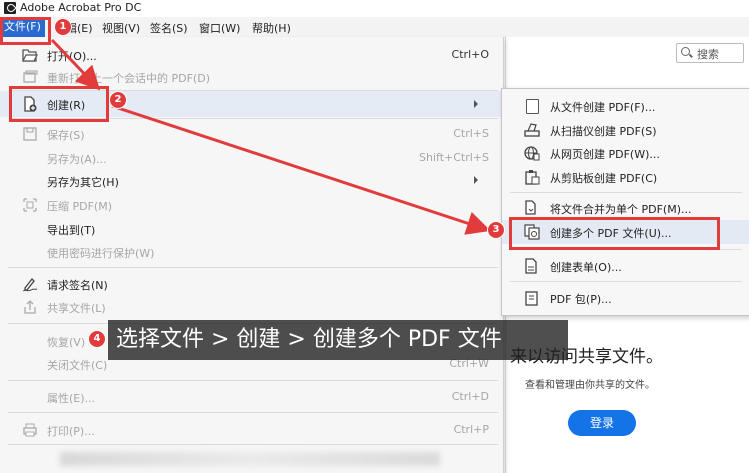 The height and width of the screenshot is (473, 749). What do you see at coordinates (25, 31) in the screenshot?
I see `highlight-file-menu` at bounding box center [25, 31].